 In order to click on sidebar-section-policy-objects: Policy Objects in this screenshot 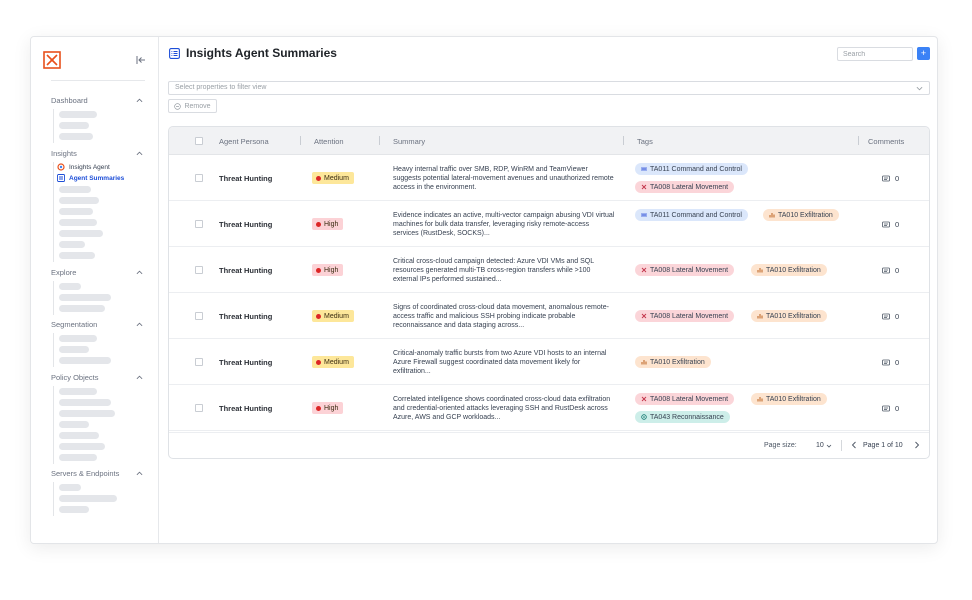, I will do `click(97, 379)`.